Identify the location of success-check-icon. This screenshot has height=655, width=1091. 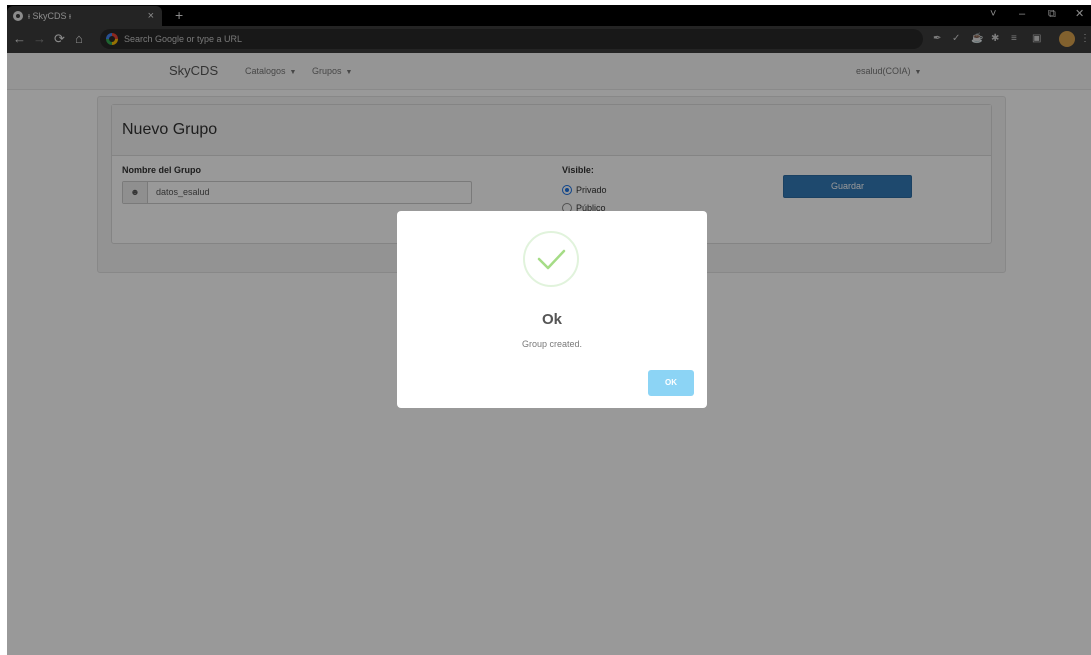
(551, 259).